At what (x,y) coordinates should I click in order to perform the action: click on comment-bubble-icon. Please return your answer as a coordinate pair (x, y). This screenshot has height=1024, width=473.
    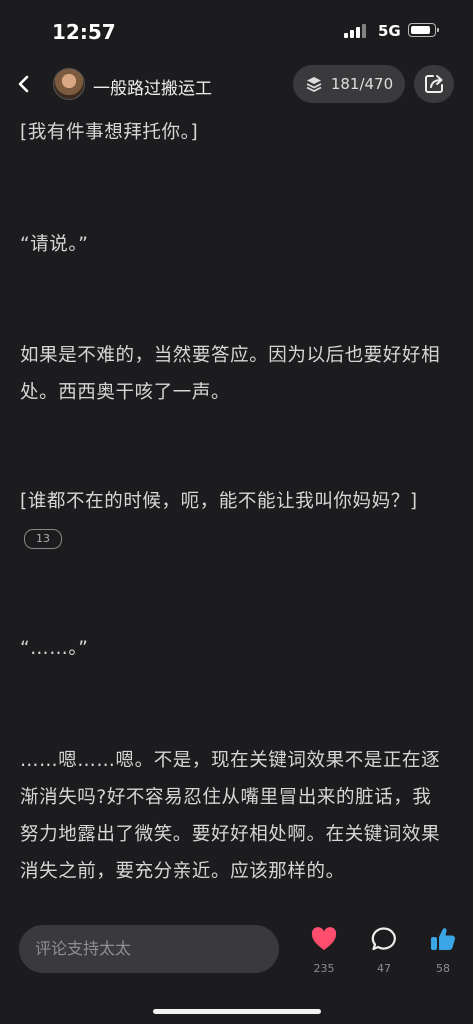
    Looking at the image, I should click on (383, 939).